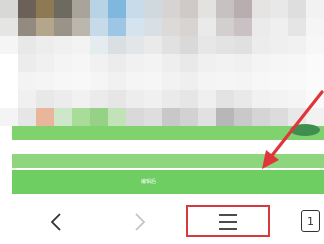  What do you see at coordinates (228, 221) in the screenshot?
I see `annotation-highlight-box` at bounding box center [228, 221].